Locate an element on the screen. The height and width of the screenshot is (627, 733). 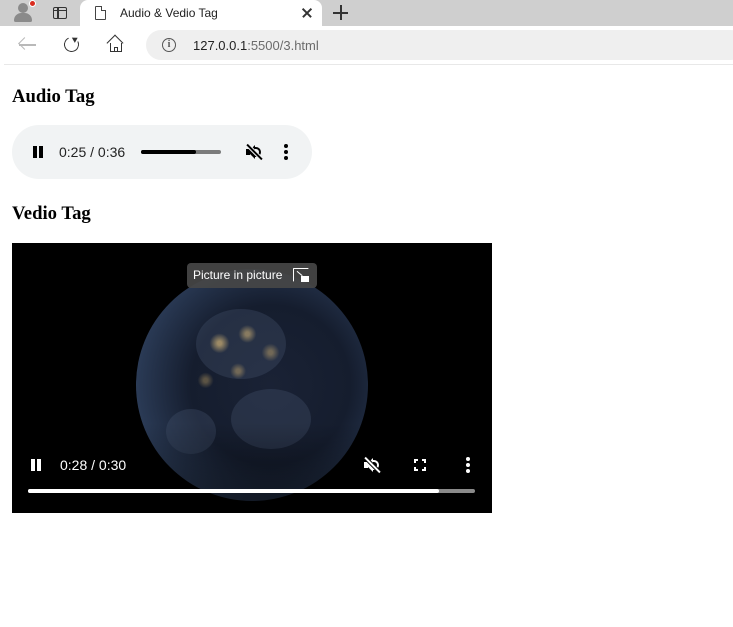
close-icon is located at coordinates (307, 13).